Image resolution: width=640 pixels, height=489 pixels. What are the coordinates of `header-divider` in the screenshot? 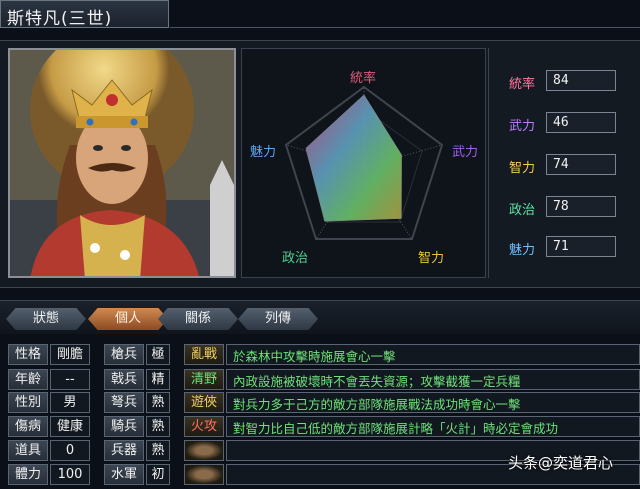 It's located at (405, 27).